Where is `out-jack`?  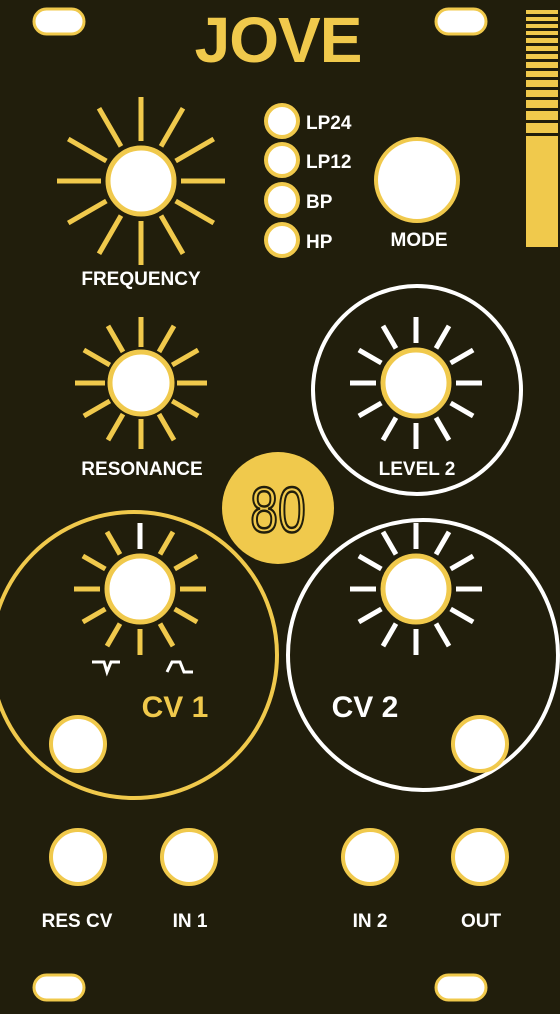
out-jack is located at coordinates (480, 857).